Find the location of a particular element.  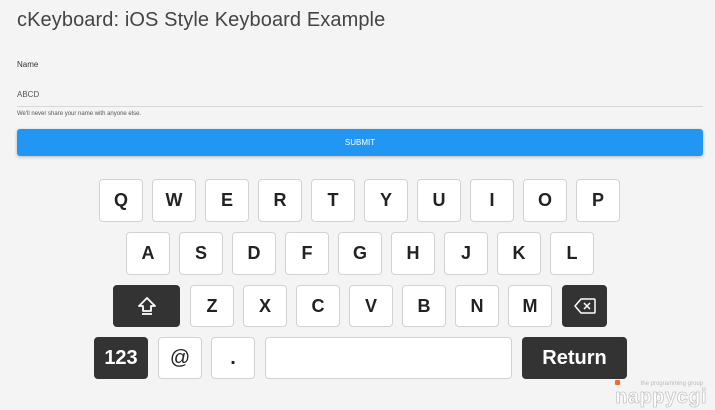

key-n: N is located at coordinates (477, 306).